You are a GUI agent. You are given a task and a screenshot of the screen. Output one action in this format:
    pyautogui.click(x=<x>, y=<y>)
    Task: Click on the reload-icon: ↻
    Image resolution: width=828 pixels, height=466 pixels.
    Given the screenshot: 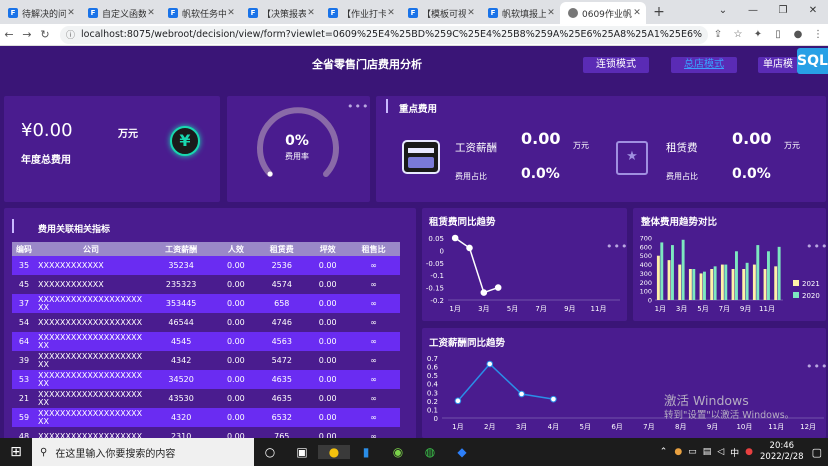 What is the action you would take?
    pyautogui.click(x=45, y=34)
    